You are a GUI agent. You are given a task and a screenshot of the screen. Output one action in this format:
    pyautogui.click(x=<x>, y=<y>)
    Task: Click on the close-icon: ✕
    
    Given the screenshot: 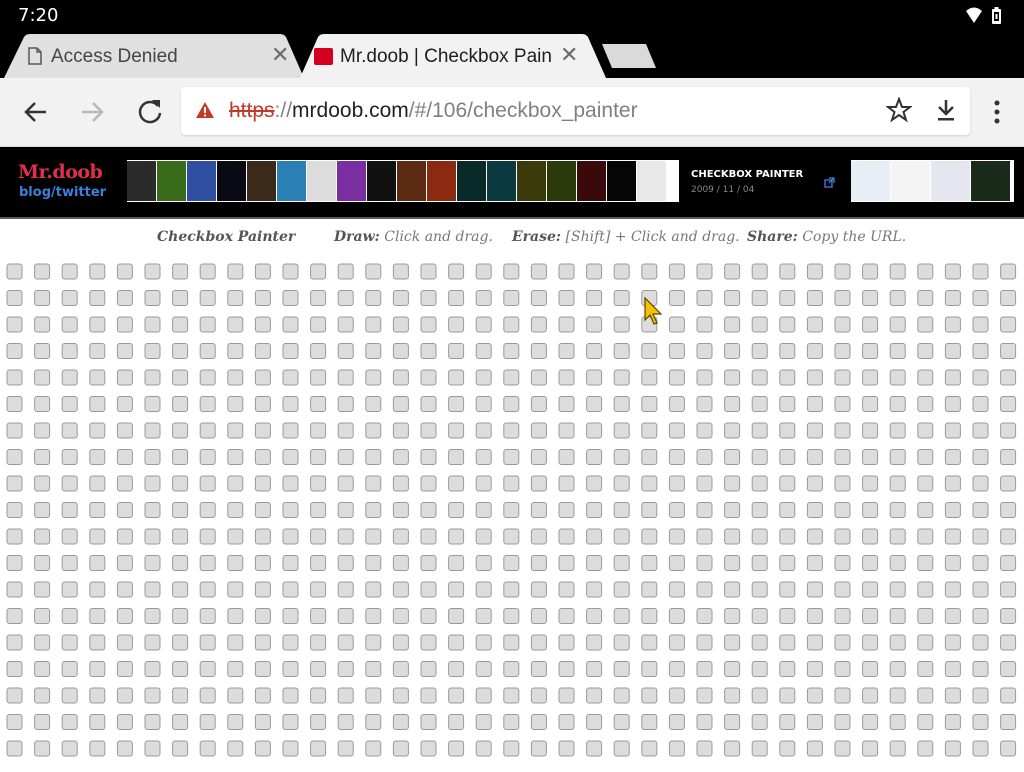 What is the action you would take?
    pyautogui.click(x=280, y=55)
    